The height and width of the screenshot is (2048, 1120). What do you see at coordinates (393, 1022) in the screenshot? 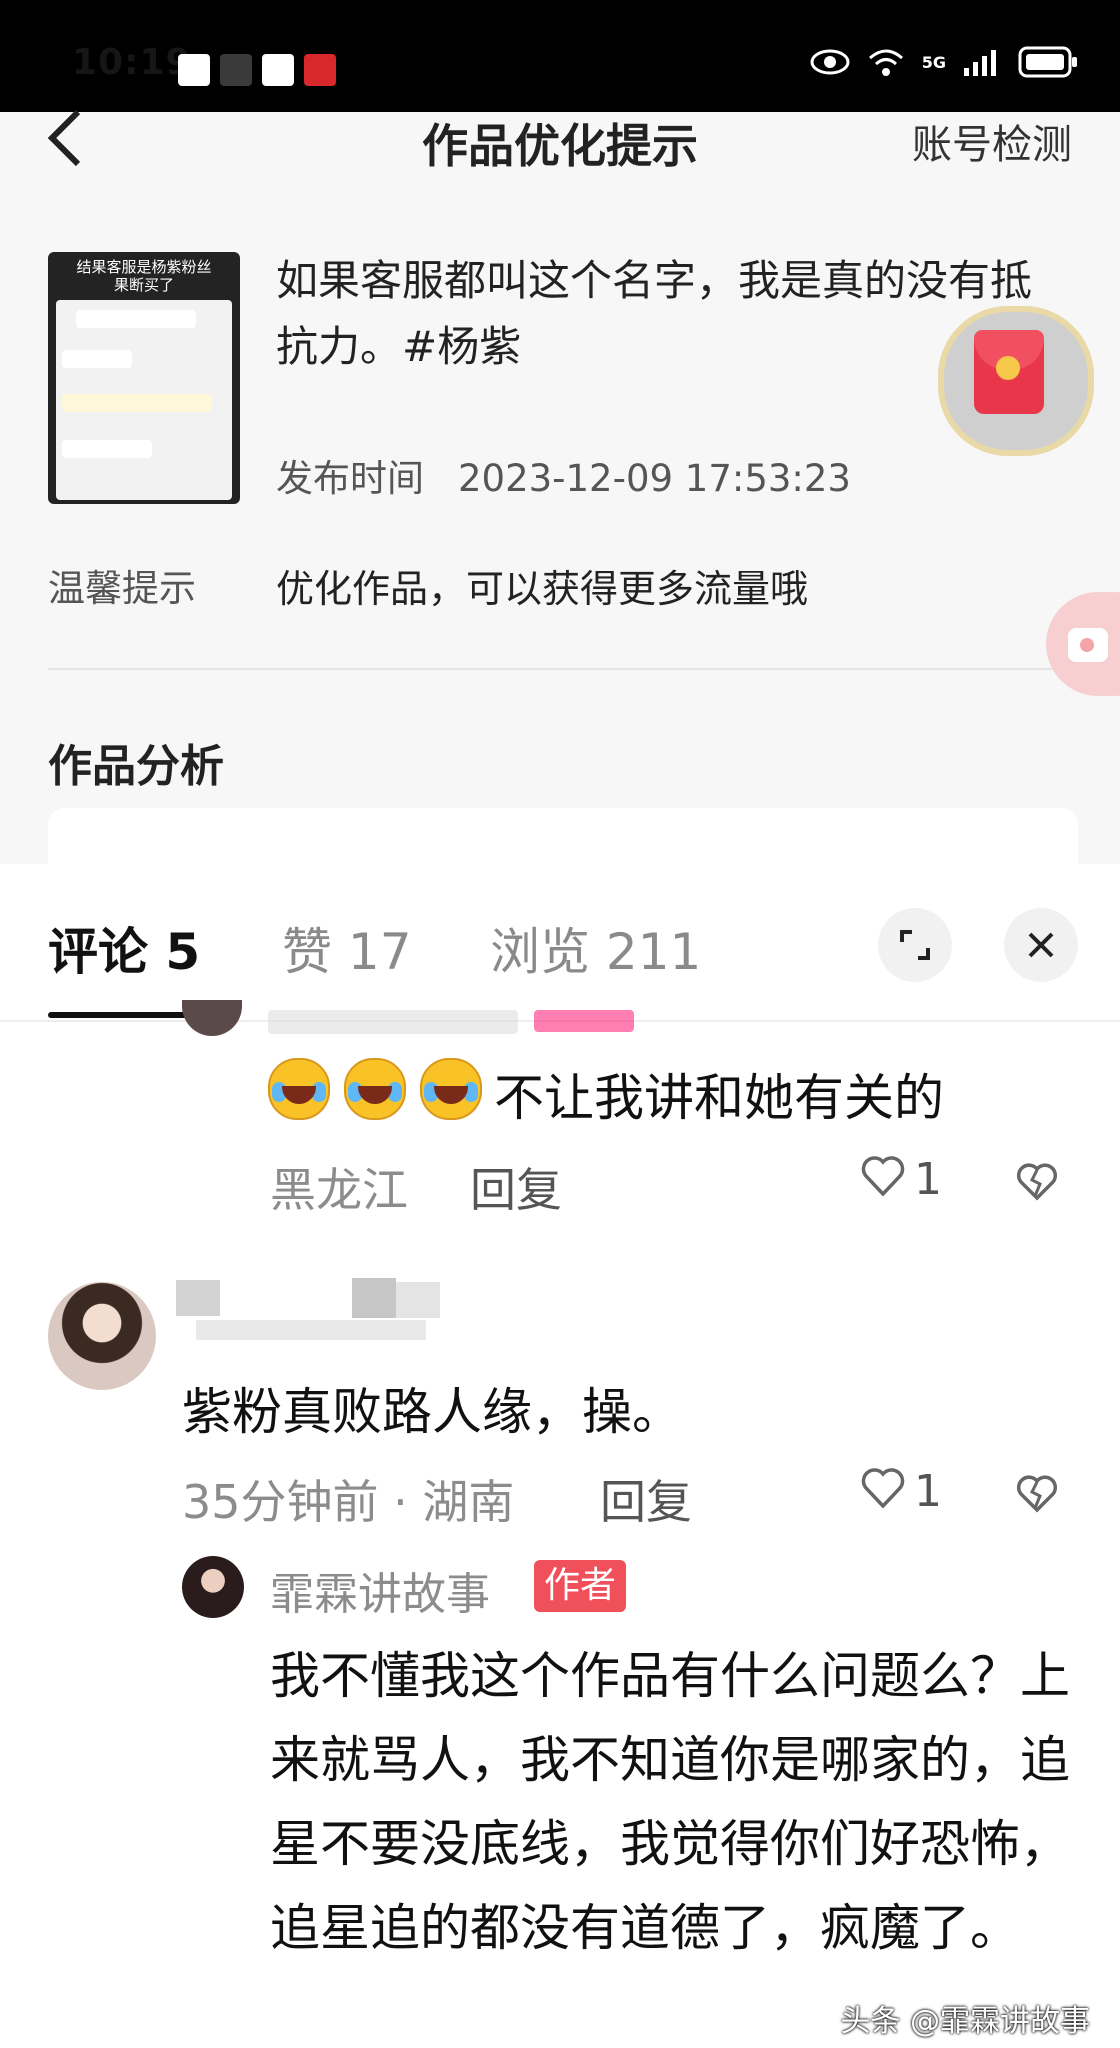
I see `username-partial` at bounding box center [393, 1022].